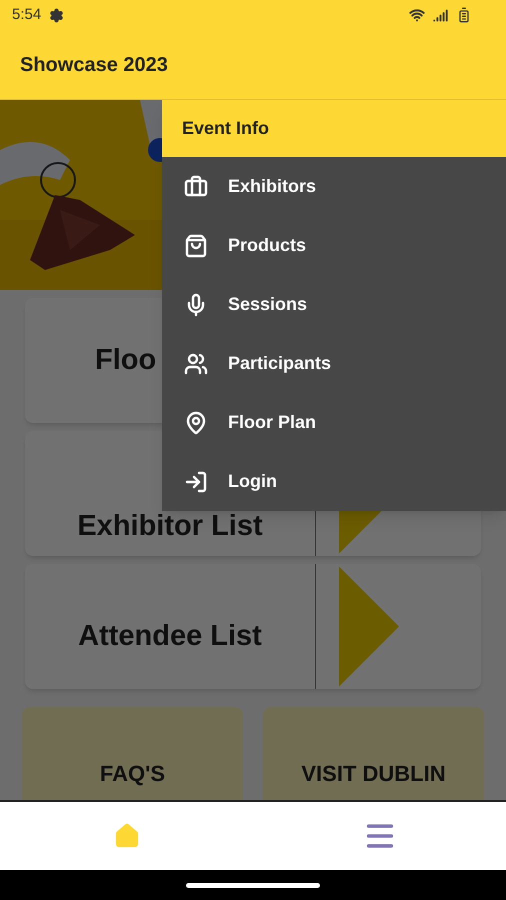  Describe the element at coordinates (170, 636) in the screenshot. I see `card-title: Attendee List` at that location.